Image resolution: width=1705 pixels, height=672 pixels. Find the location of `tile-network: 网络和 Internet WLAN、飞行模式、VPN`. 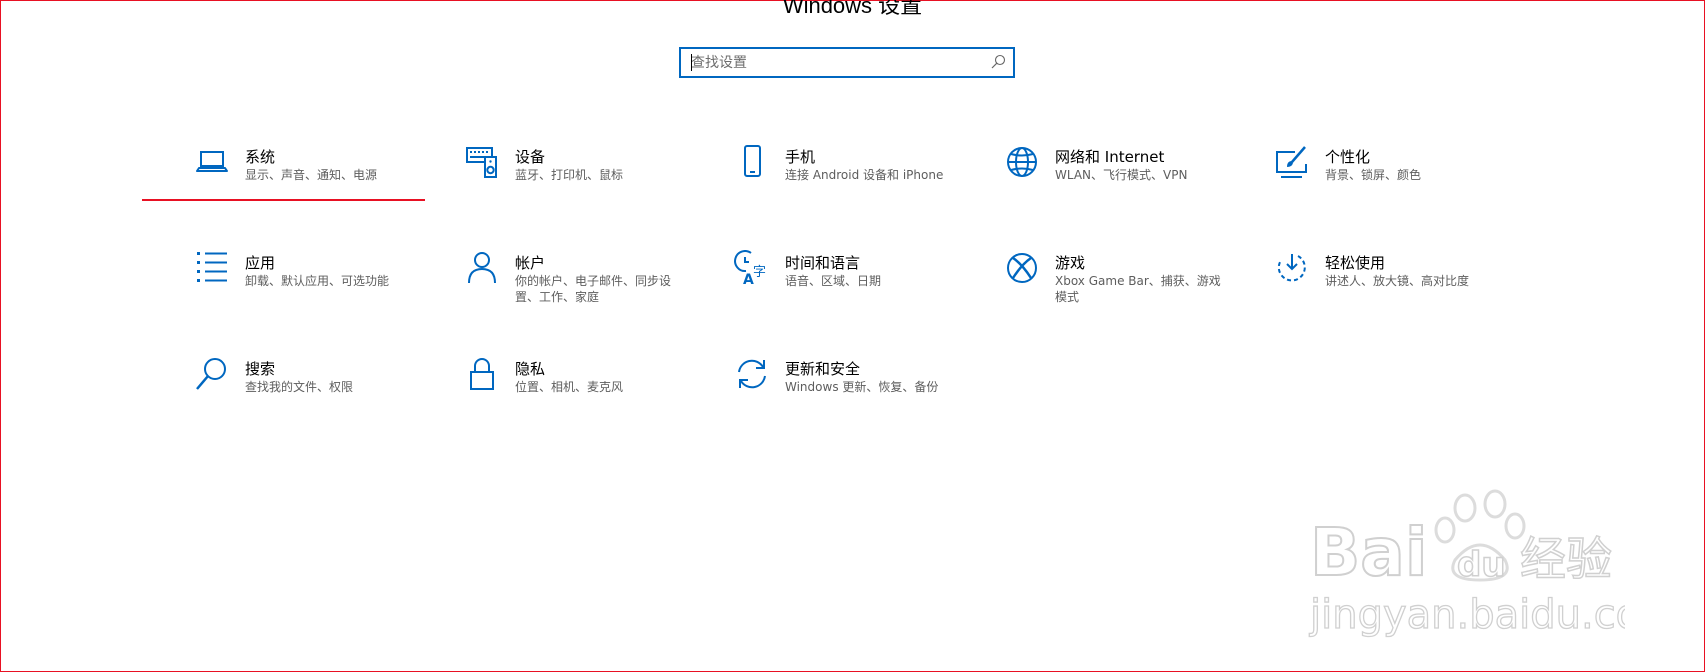

tile-network: 网络和 Internet WLAN、飞行模式、VPN is located at coordinates (1087, 189).